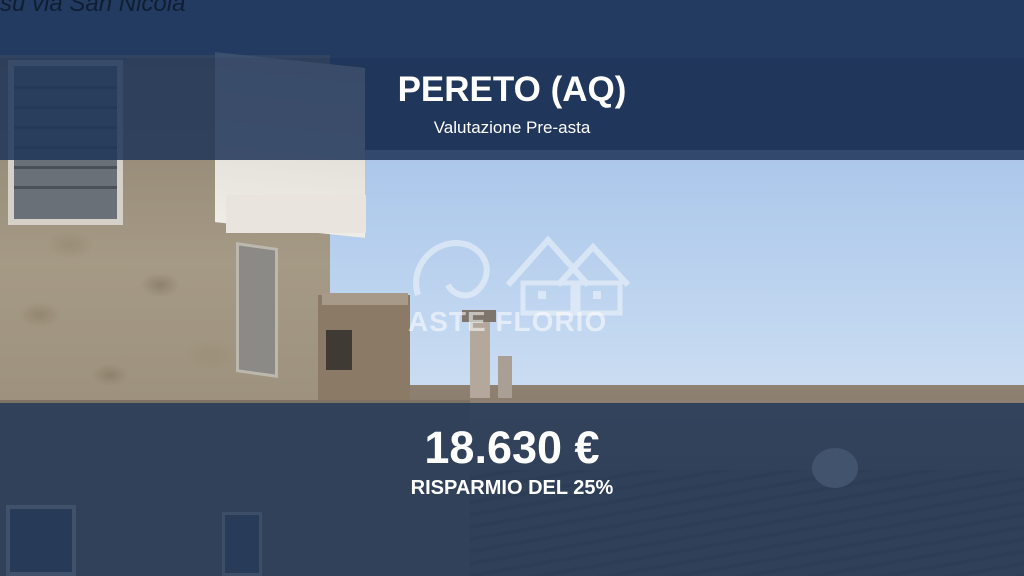 The height and width of the screenshot is (576, 1024). Describe the element at coordinates (512, 89) in the screenshot. I see `city-title: PERETO (AQ)` at that location.